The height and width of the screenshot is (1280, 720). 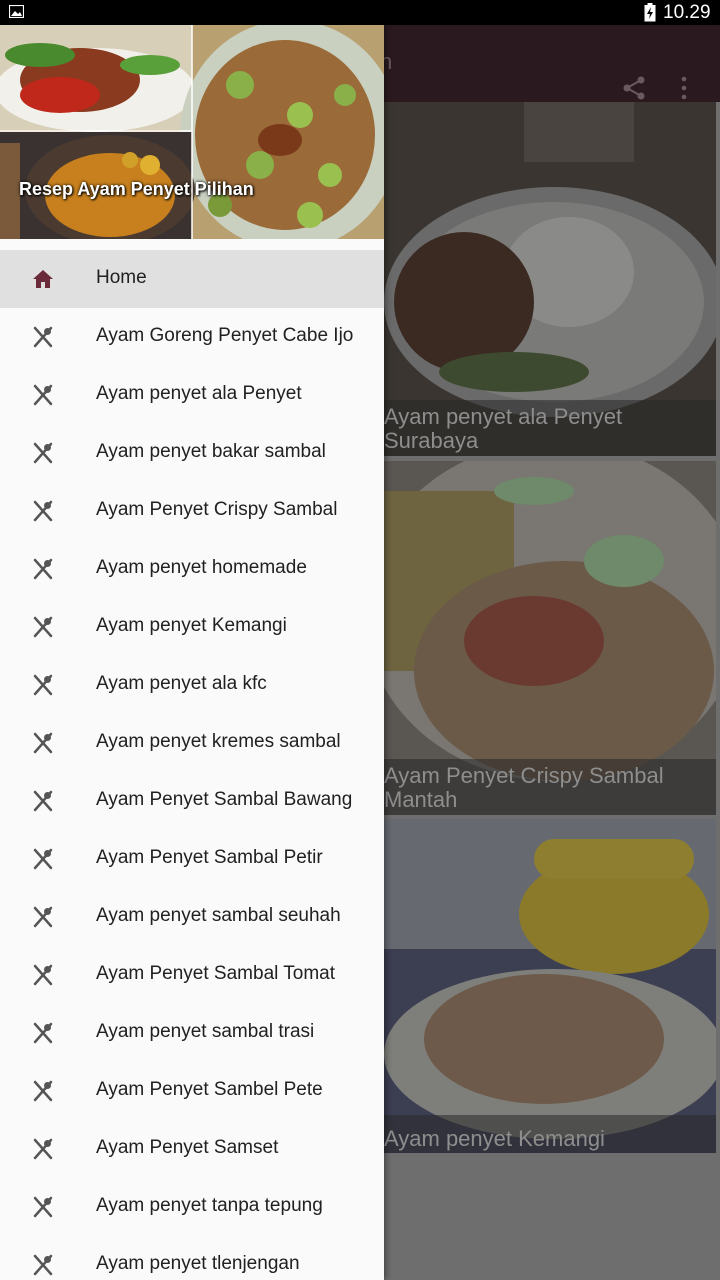 I want to click on home-icon, so click(x=43, y=279).